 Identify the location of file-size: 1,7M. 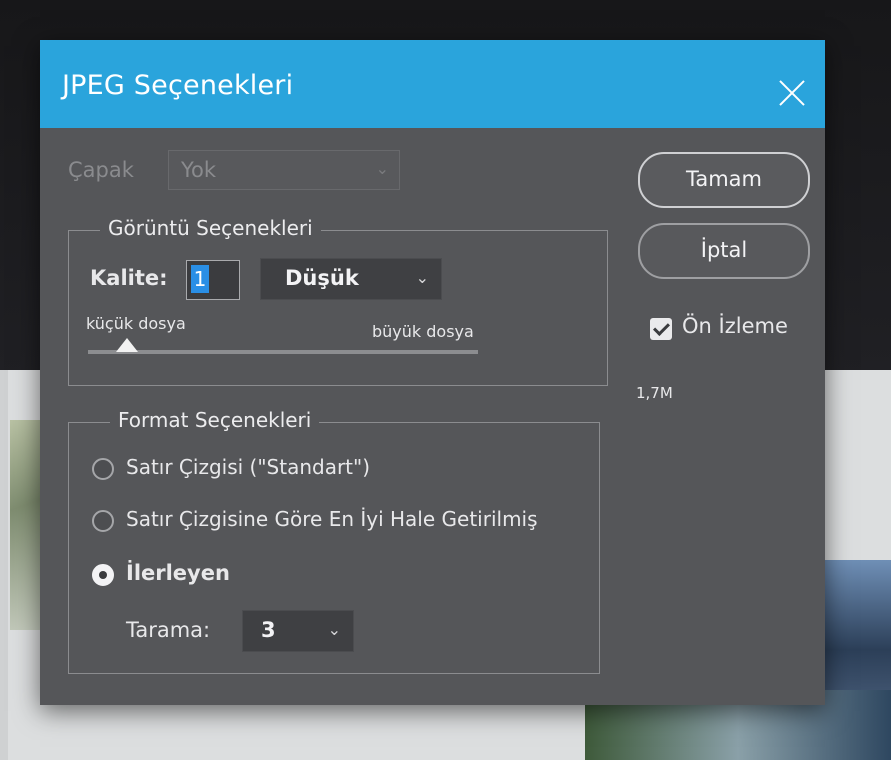
(654, 393).